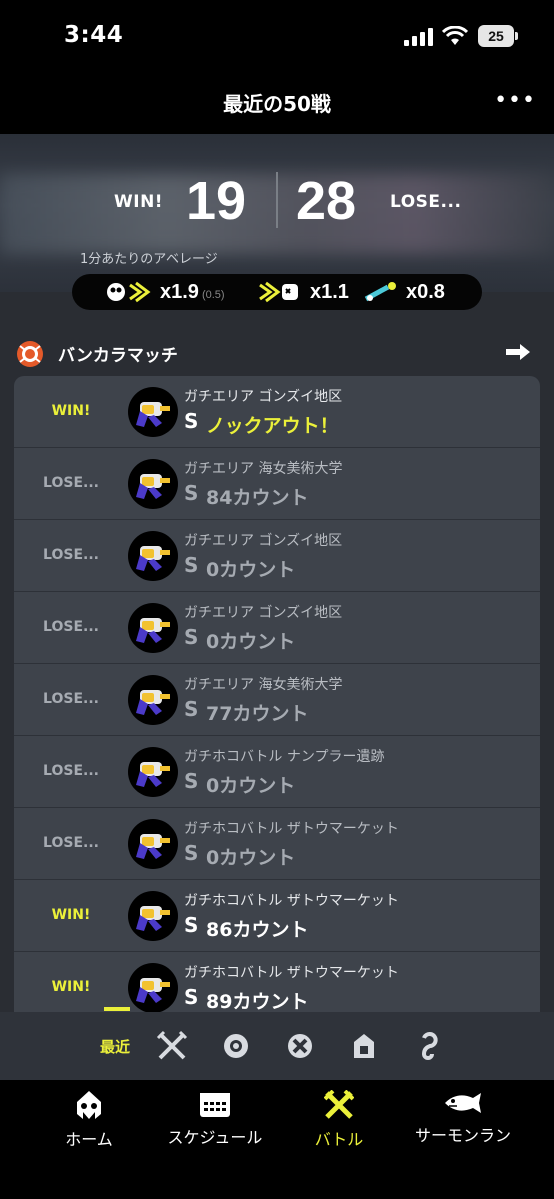  I want to click on page-title: 最近の50戦, so click(277, 104).